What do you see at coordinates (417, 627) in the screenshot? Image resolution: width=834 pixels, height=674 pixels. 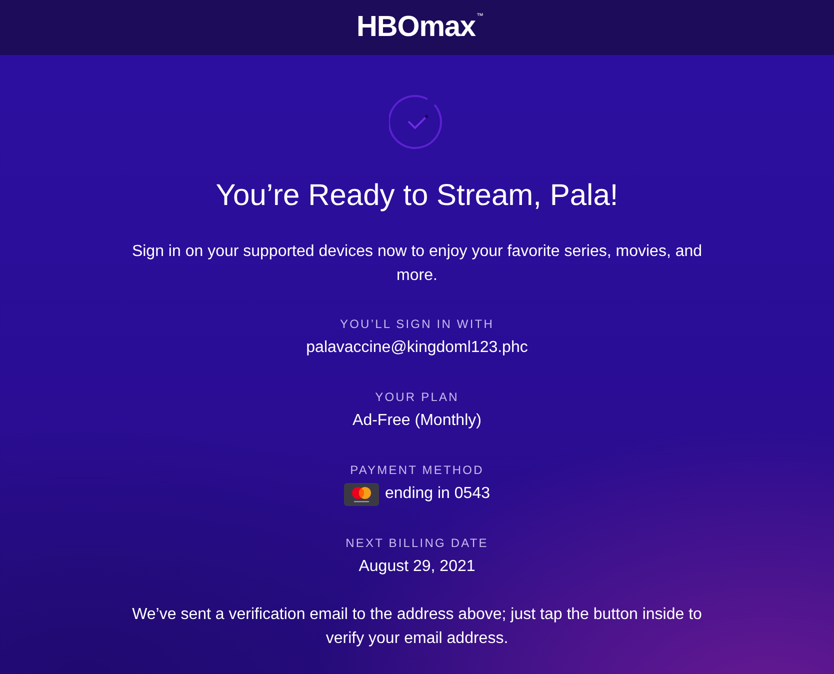 I see `verification-note: We’ve sent a verification email to the address above; just tap the button inside to verify your email address.` at bounding box center [417, 627].